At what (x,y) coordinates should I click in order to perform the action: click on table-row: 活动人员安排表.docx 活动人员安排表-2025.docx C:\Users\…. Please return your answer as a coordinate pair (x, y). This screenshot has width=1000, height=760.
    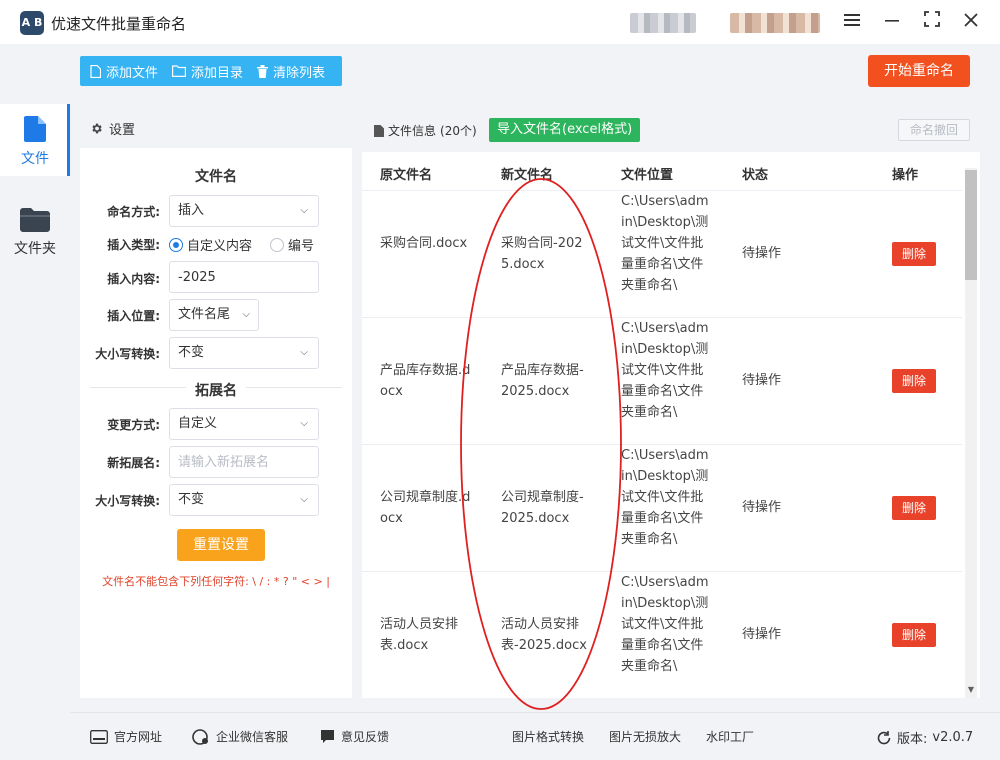
    Looking at the image, I should click on (662, 634).